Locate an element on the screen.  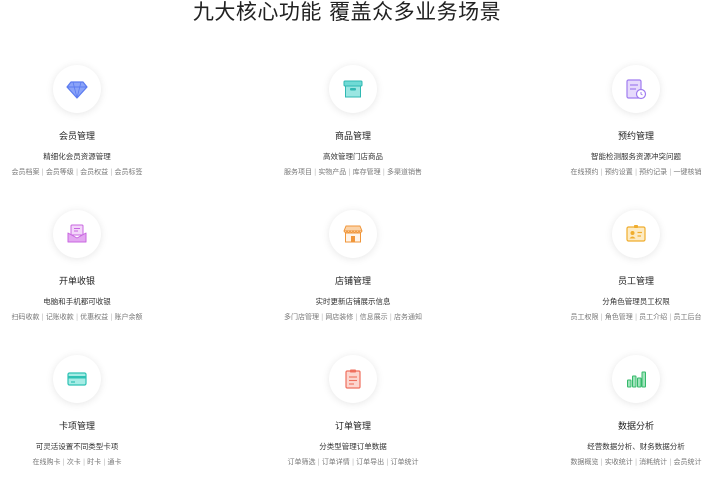
feature-tag: 扫码收款 is located at coordinates (25, 317).